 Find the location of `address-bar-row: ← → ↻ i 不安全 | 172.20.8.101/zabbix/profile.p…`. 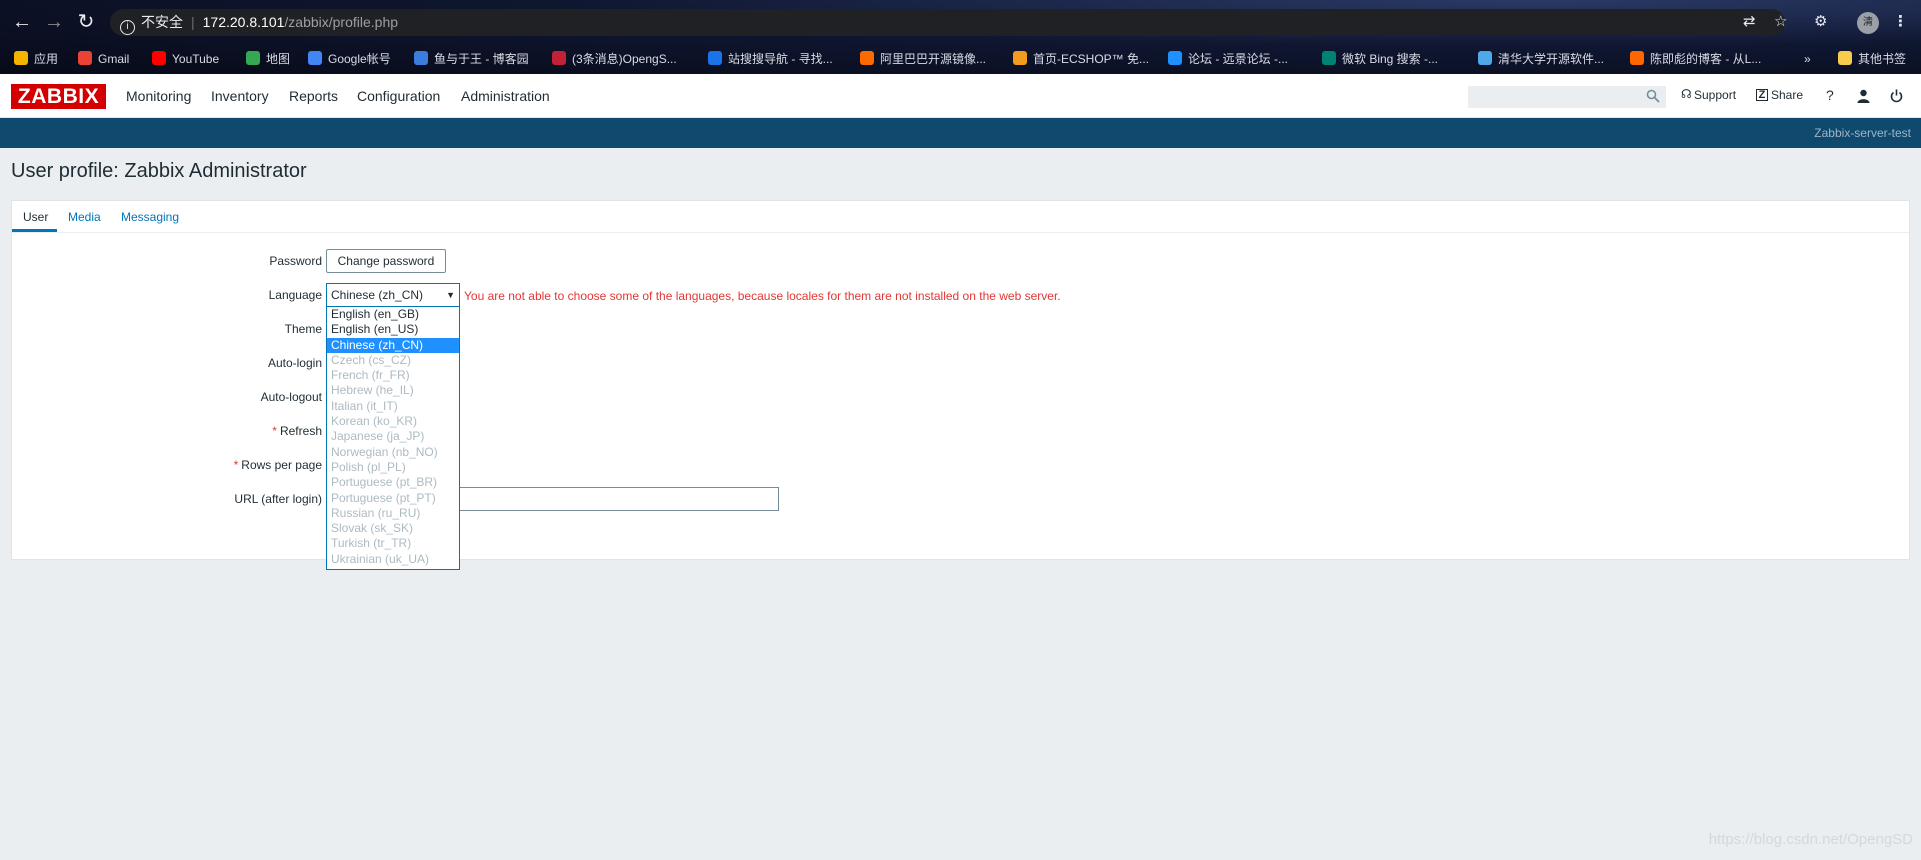

address-bar-row: ← → ↻ i 不安全 | 172.20.8.101/zabbix/profile.p… is located at coordinates (960, 22).